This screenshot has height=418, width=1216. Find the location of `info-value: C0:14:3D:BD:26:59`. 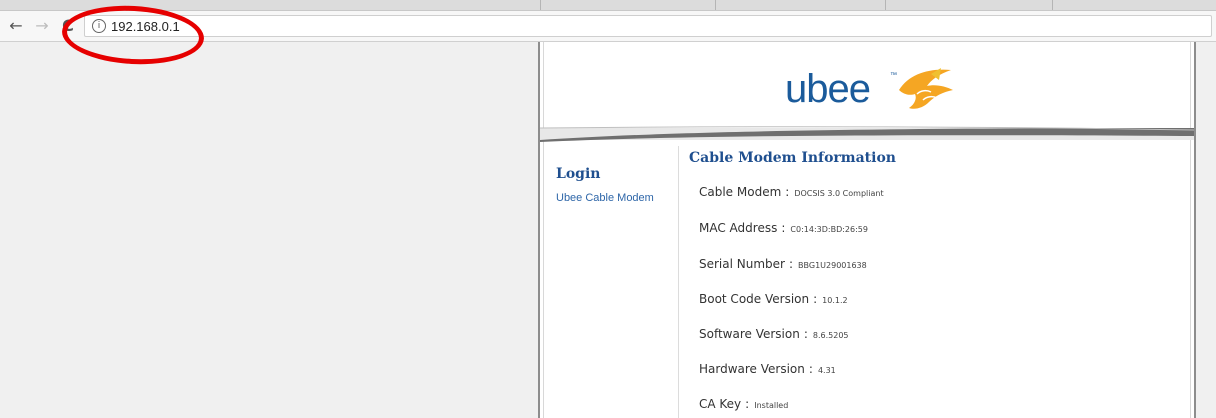

info-value: C0:14:3D:BD:26:59 is located at coordinates (829, 229).